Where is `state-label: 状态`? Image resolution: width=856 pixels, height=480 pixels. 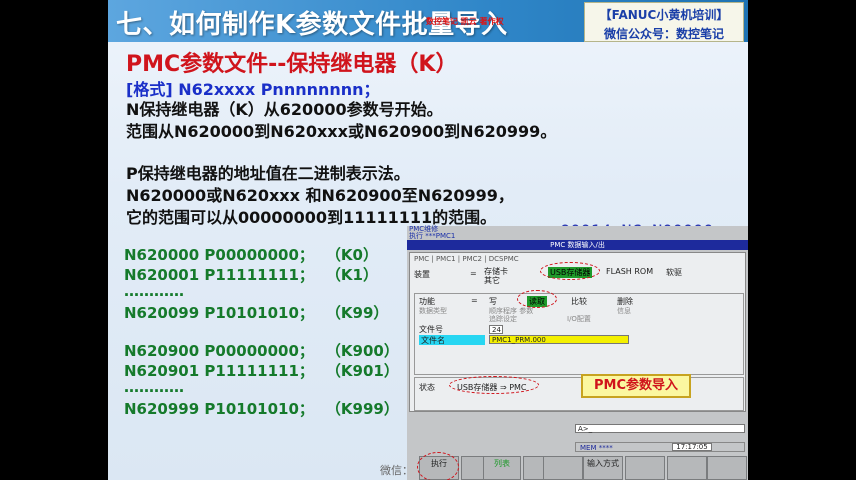
state-label: 状态 is located at coordinates (427, 387).